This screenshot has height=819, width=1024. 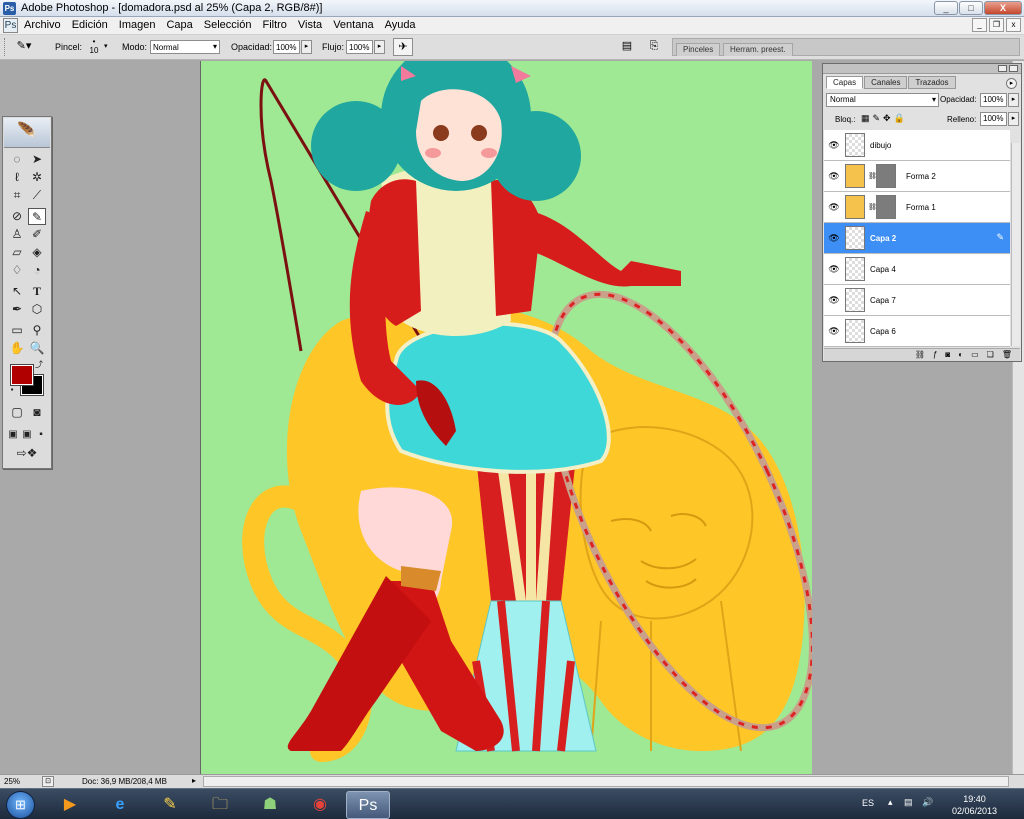 What do you see at coordinates (42, 25) in the screenshot?
I see `menu-archivo: Archivo` at bounding box center [42, 25].